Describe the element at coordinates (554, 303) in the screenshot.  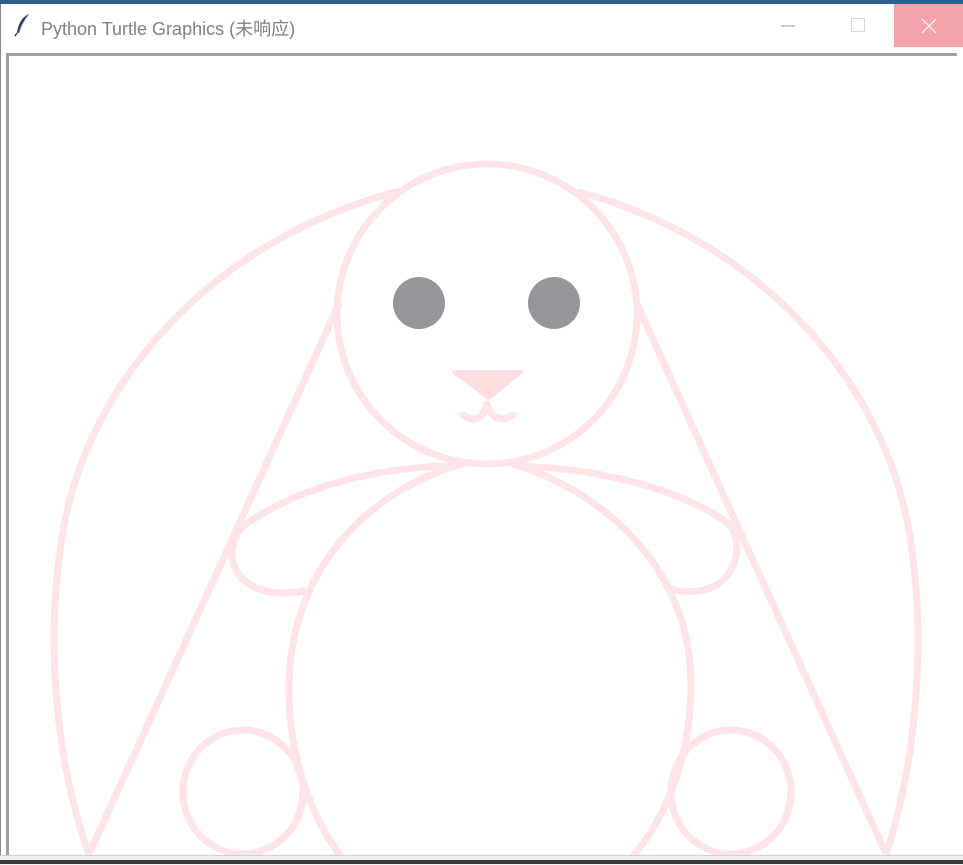
I see `right-eye` at that location.